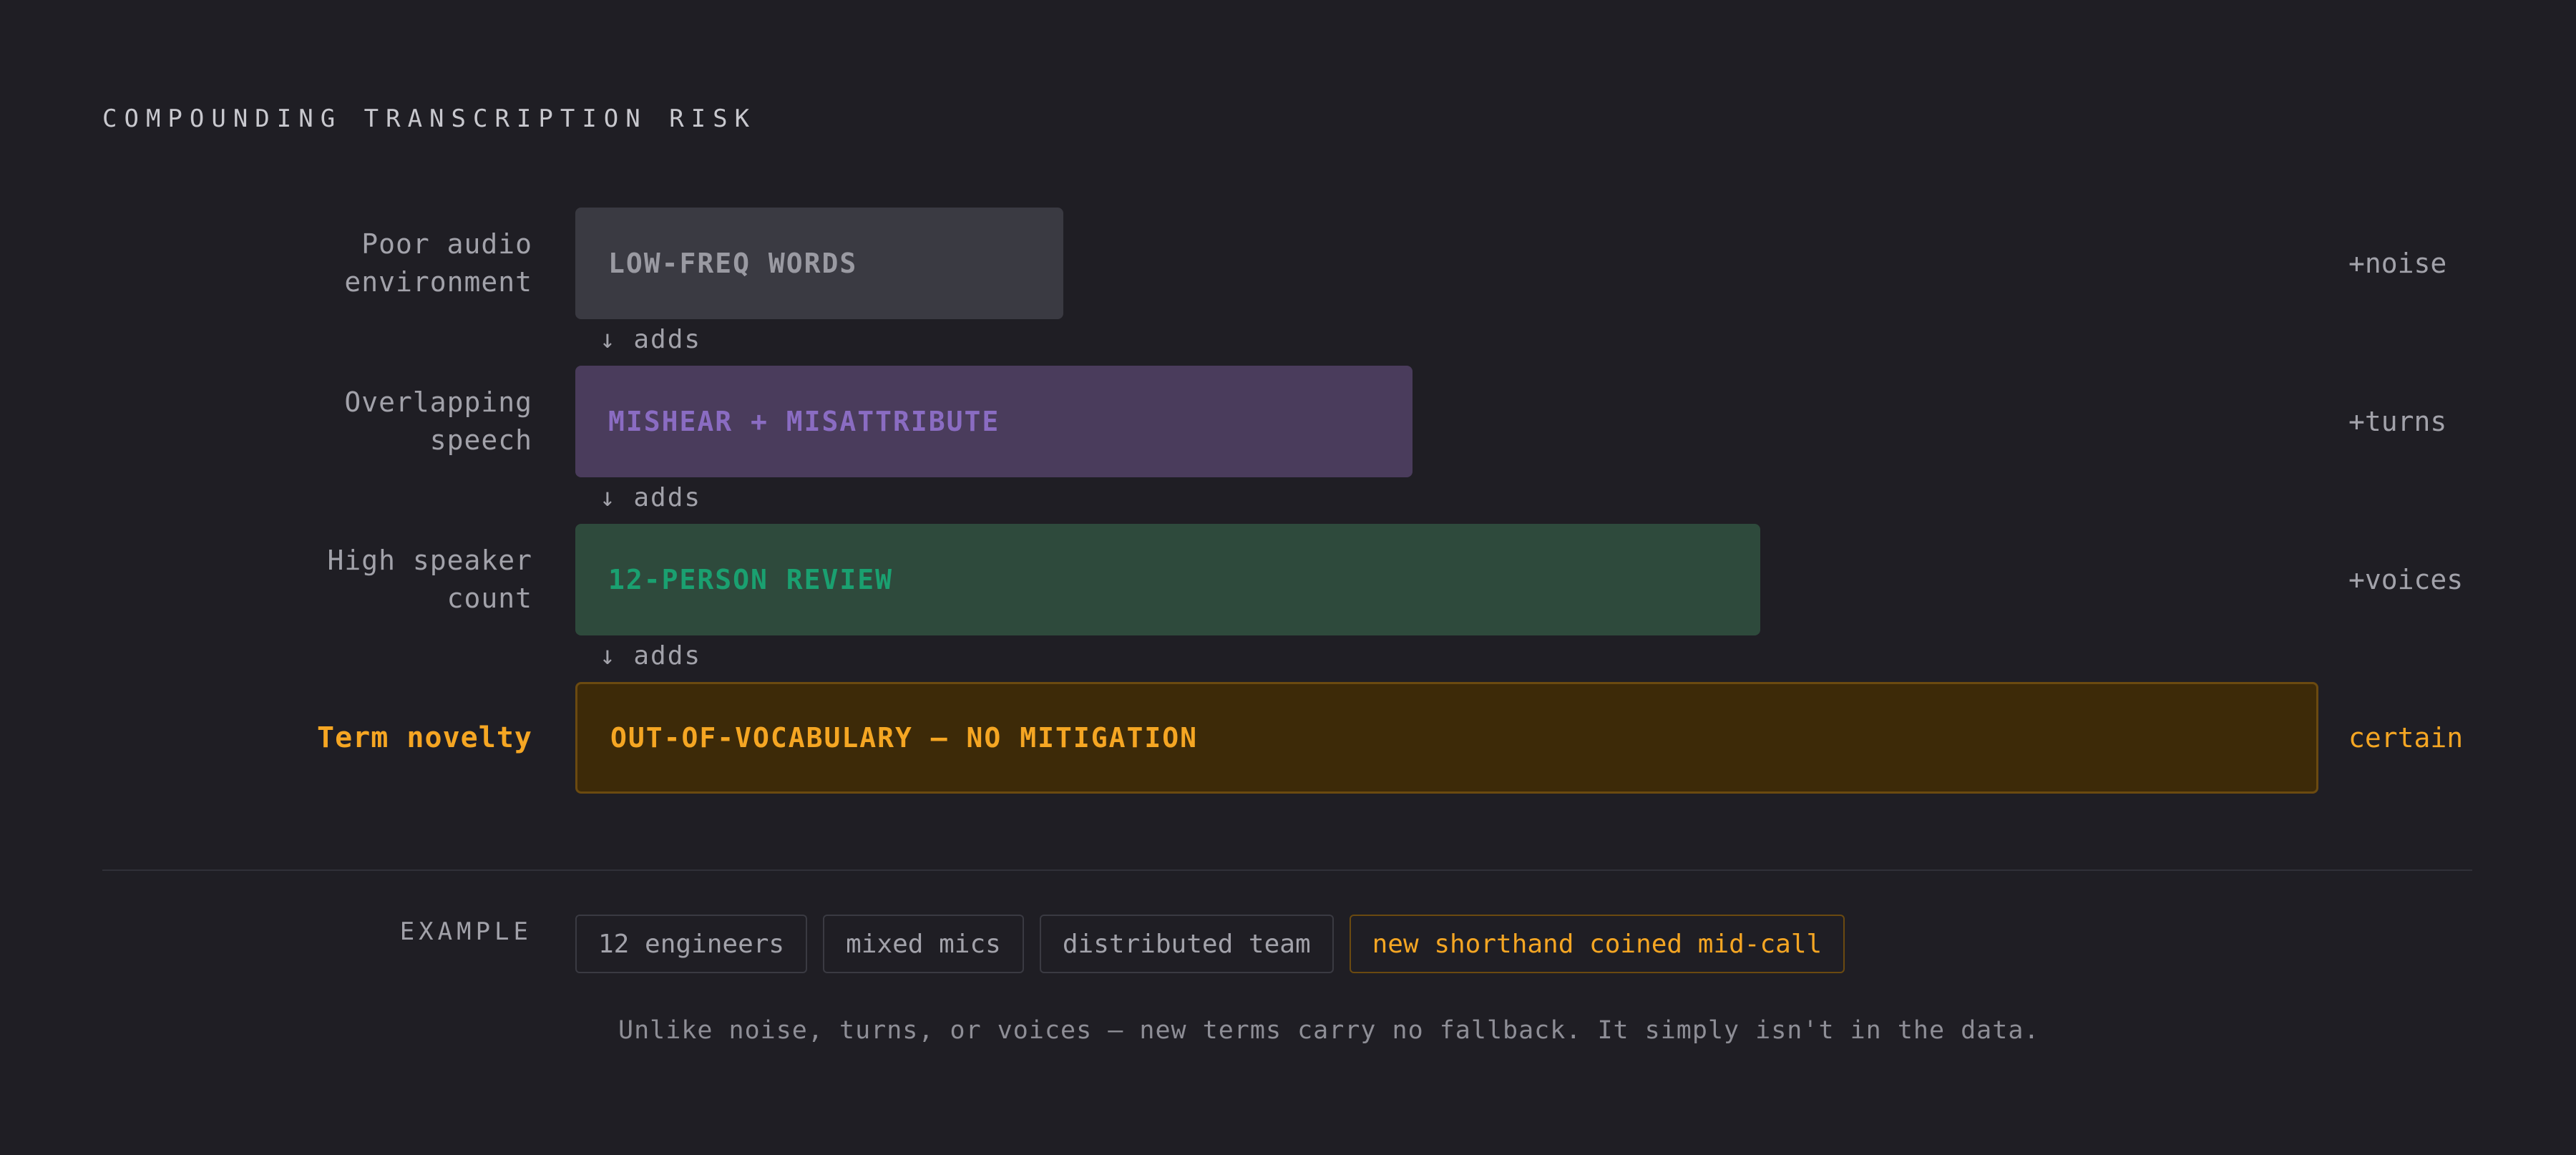  What do you see at coordinates (2406, 738) in the screenshot?
I see `row-tag-certain: certain` at bounding box center [2406, 738].